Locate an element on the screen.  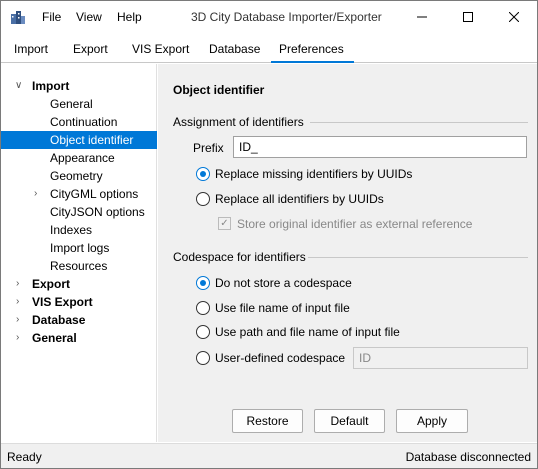
app-icon is located at coordinates (18, 17).